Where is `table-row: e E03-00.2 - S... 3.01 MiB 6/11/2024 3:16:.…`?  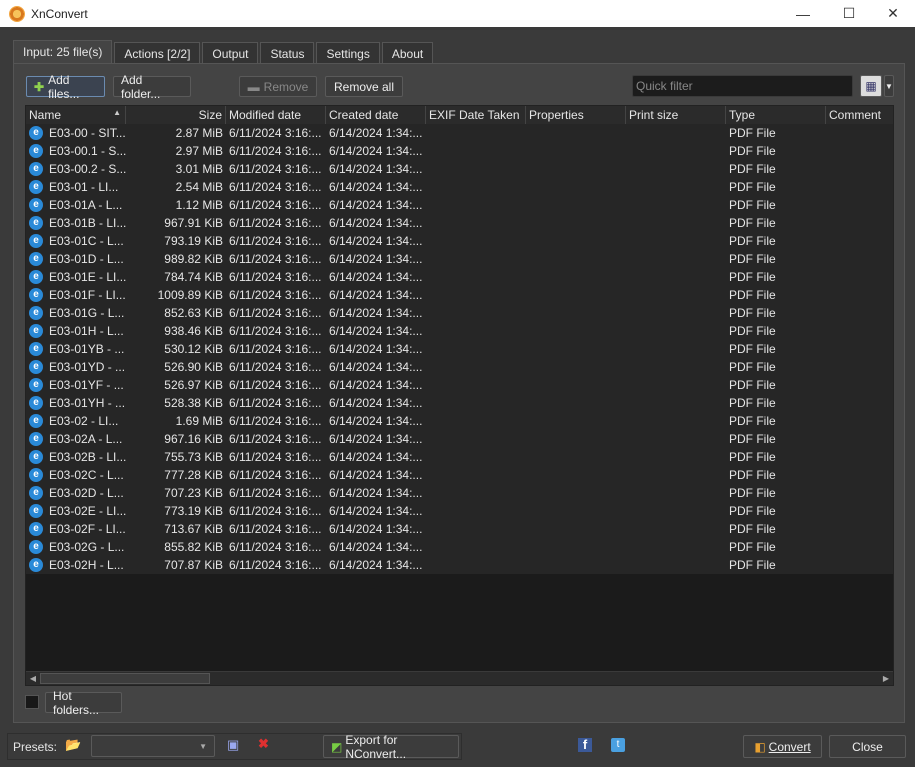 table-row: e E03-00.2 - S... 3.01 MiB 6/11/2024 3:16:.… is located at coordinates (459, 169).